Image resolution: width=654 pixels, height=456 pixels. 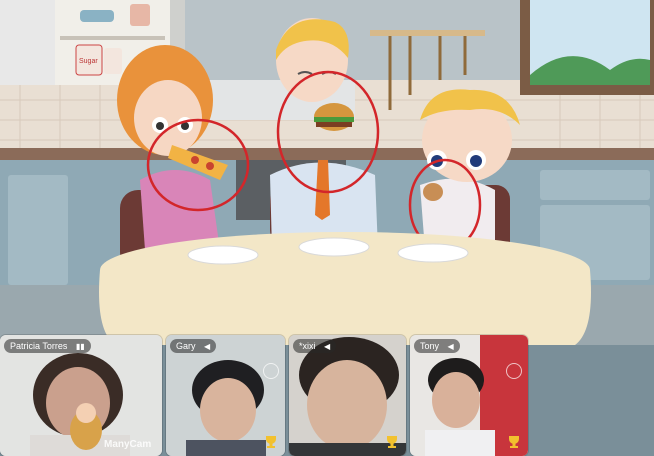 What do you see at coordinates (128, 444) in the screenshot?
I see `manycam-watermark: ManyCam` at bounding box center [128, 444].